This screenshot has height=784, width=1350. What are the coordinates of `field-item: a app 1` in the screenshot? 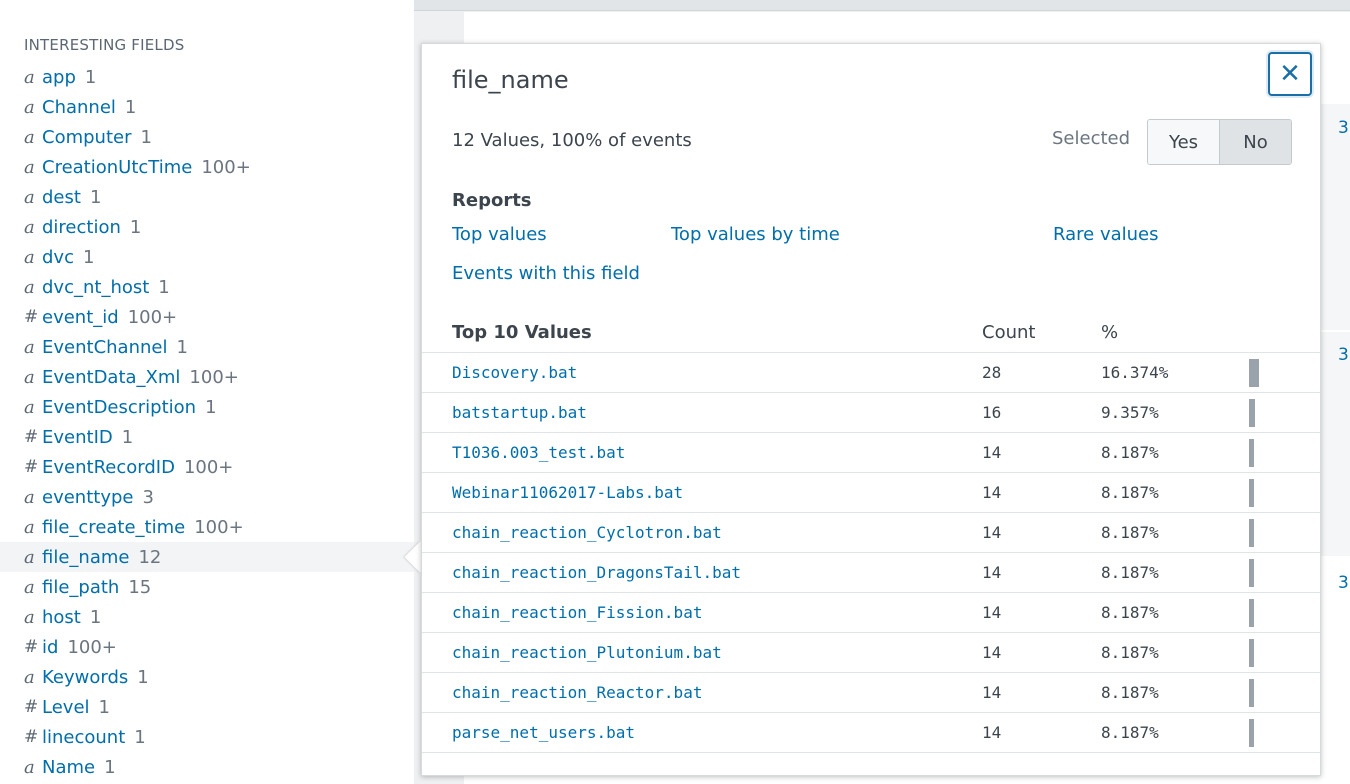 It's located at (207, 77).